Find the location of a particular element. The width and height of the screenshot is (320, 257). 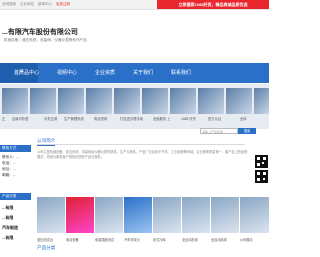

product-label: 电动设备 is located at coordinates (81, 239).